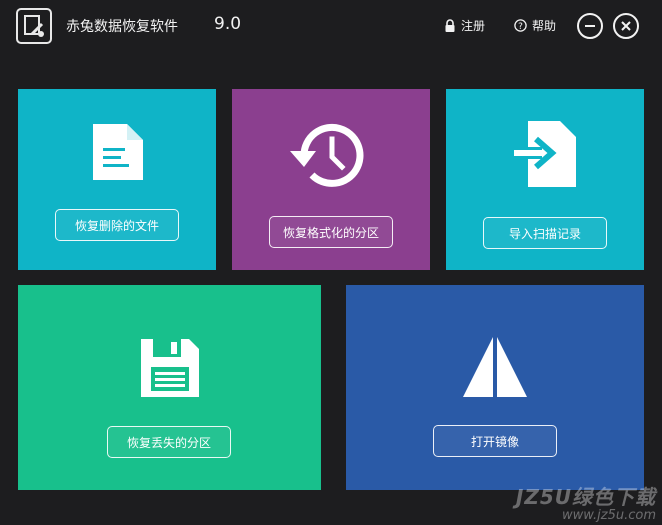  Describe the element at coordinates (585, 497) in the screenshot. I see `watermark-brand: JZ5U绿色下载` at that location.